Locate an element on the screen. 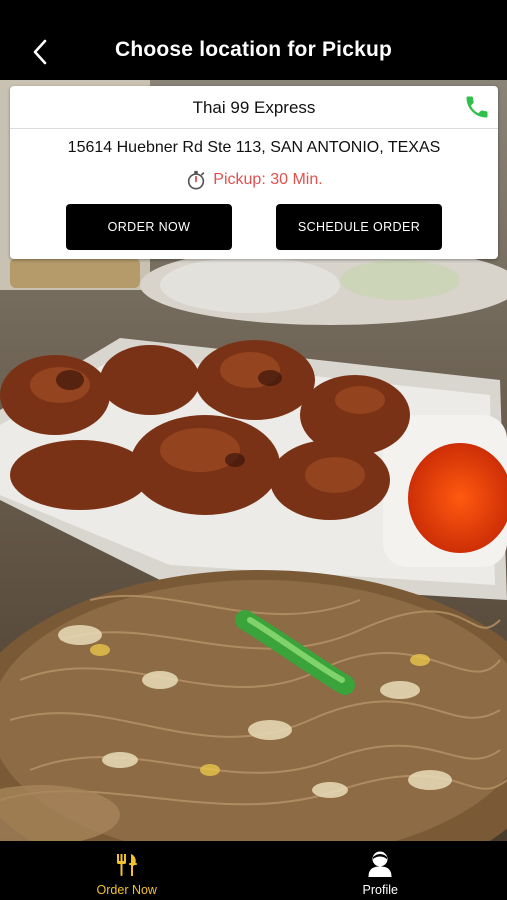 Image resolution: width=507 pixels, height=900 pixels. order-now-button: ORDER NOW is located at coordinates (149, 227).